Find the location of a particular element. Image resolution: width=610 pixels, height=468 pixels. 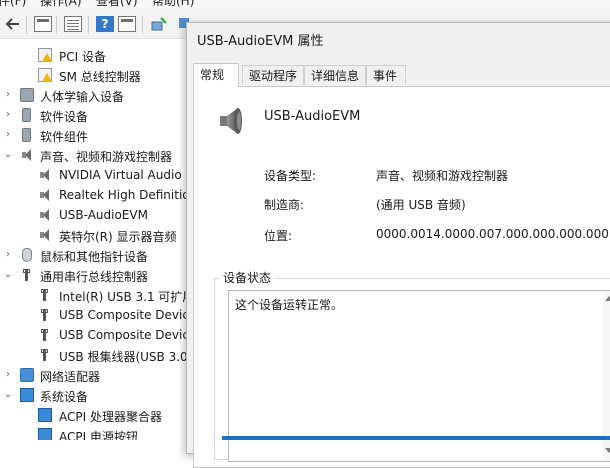

tree-item: ⌄ 声音、视频和游戏控制器 is located at coordinates (93, 155).